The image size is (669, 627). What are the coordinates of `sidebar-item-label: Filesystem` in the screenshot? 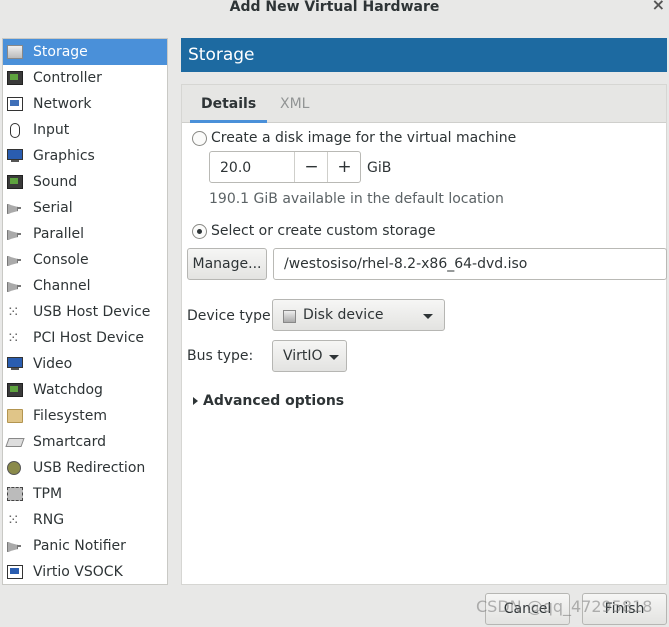 It's located at (70, 416).